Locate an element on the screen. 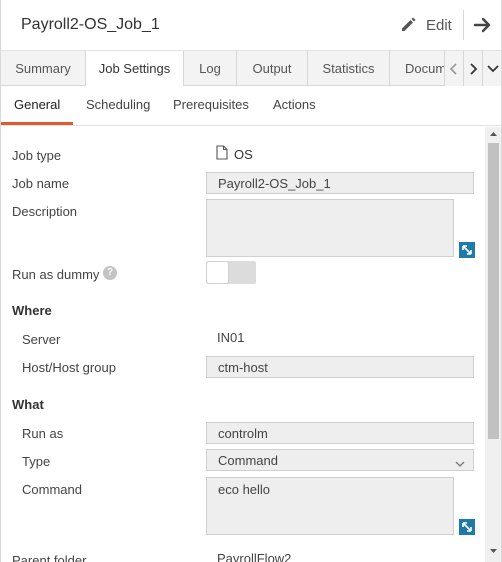 The height and width of the screenshot is (562, 502). sub-tab-bar: General Scheduling Prerequisites Actions is located at coordinates (251, 106).